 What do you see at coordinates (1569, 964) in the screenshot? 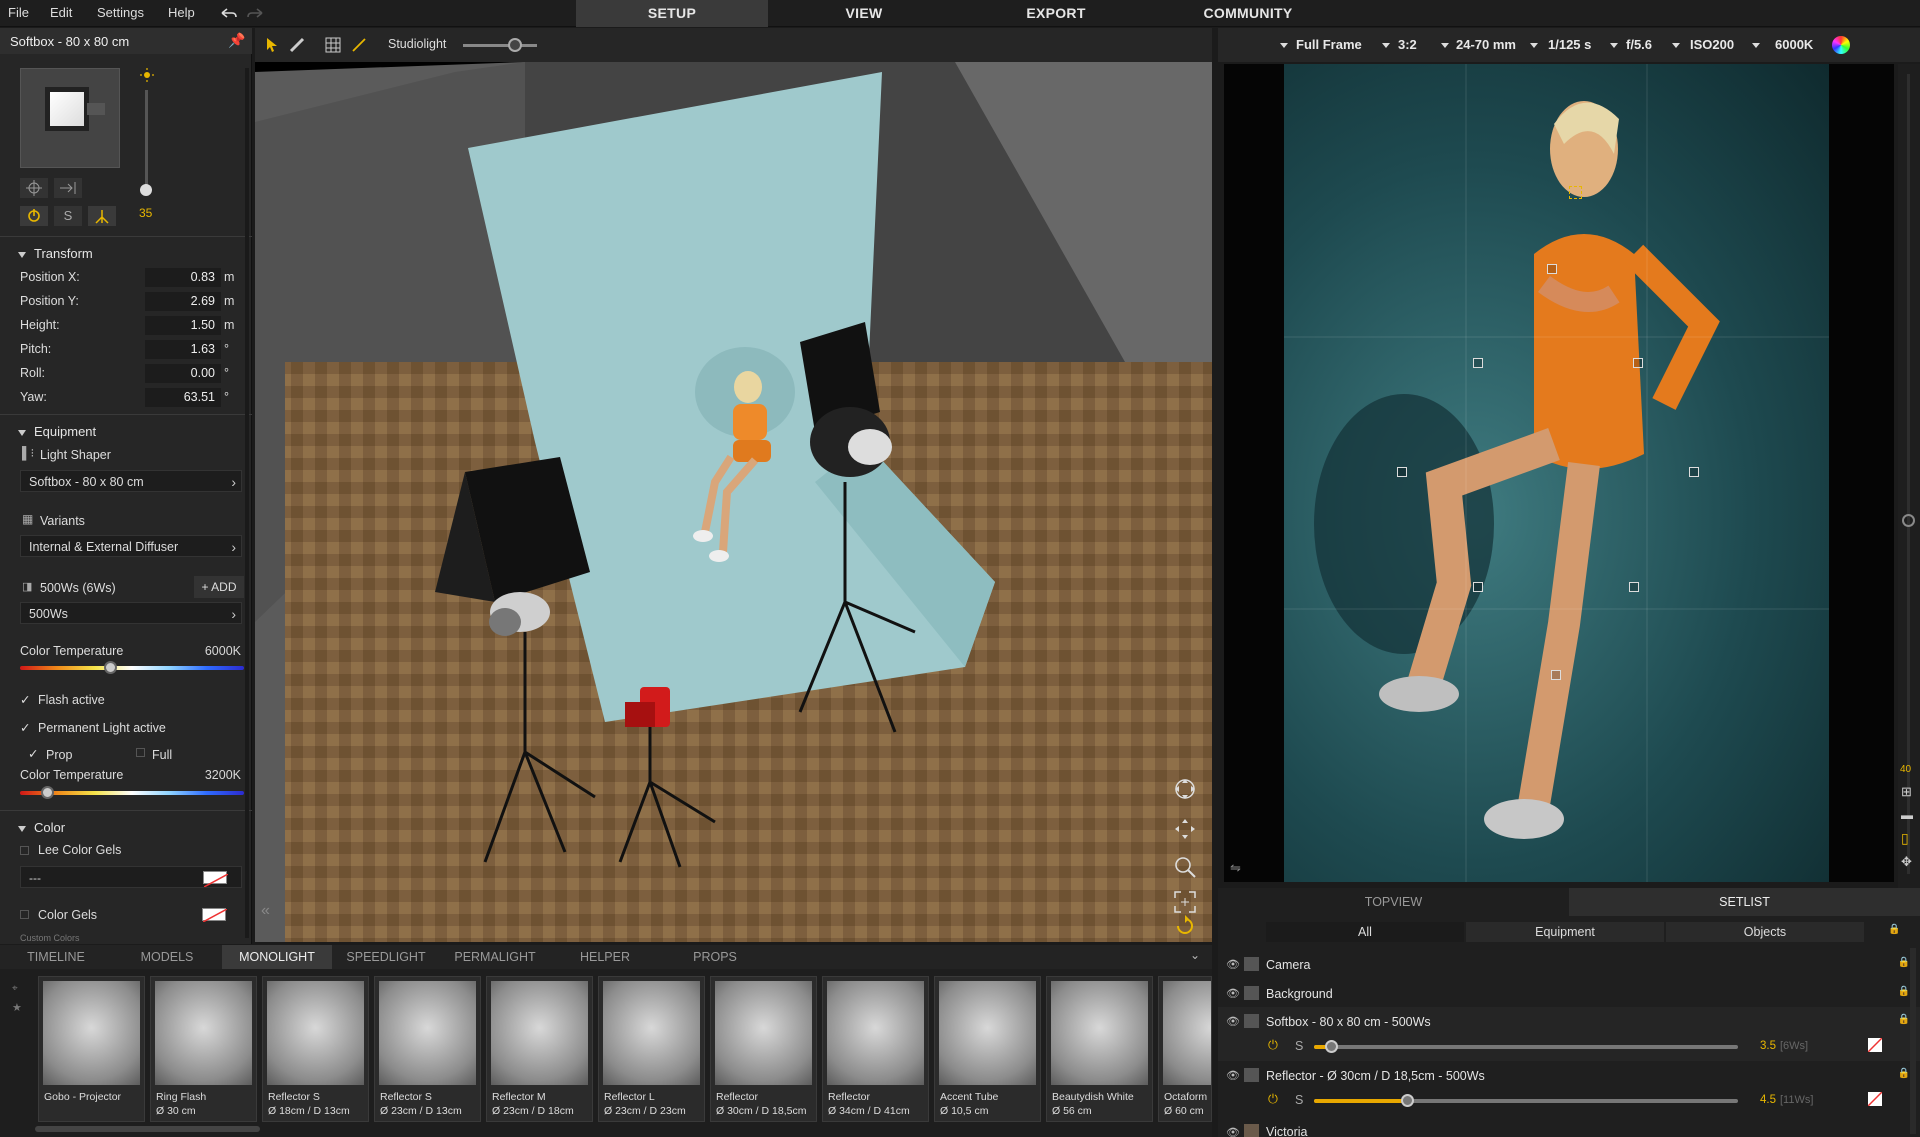
I see `setlist-item-camera: 👁 Camera 🔒` at bounding box center [1569, 964].